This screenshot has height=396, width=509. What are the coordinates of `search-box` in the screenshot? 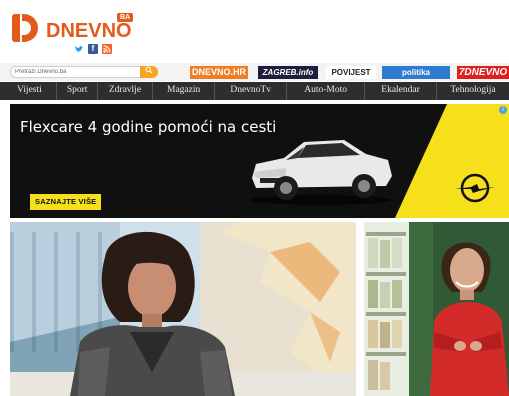 It's located at (84, 72).